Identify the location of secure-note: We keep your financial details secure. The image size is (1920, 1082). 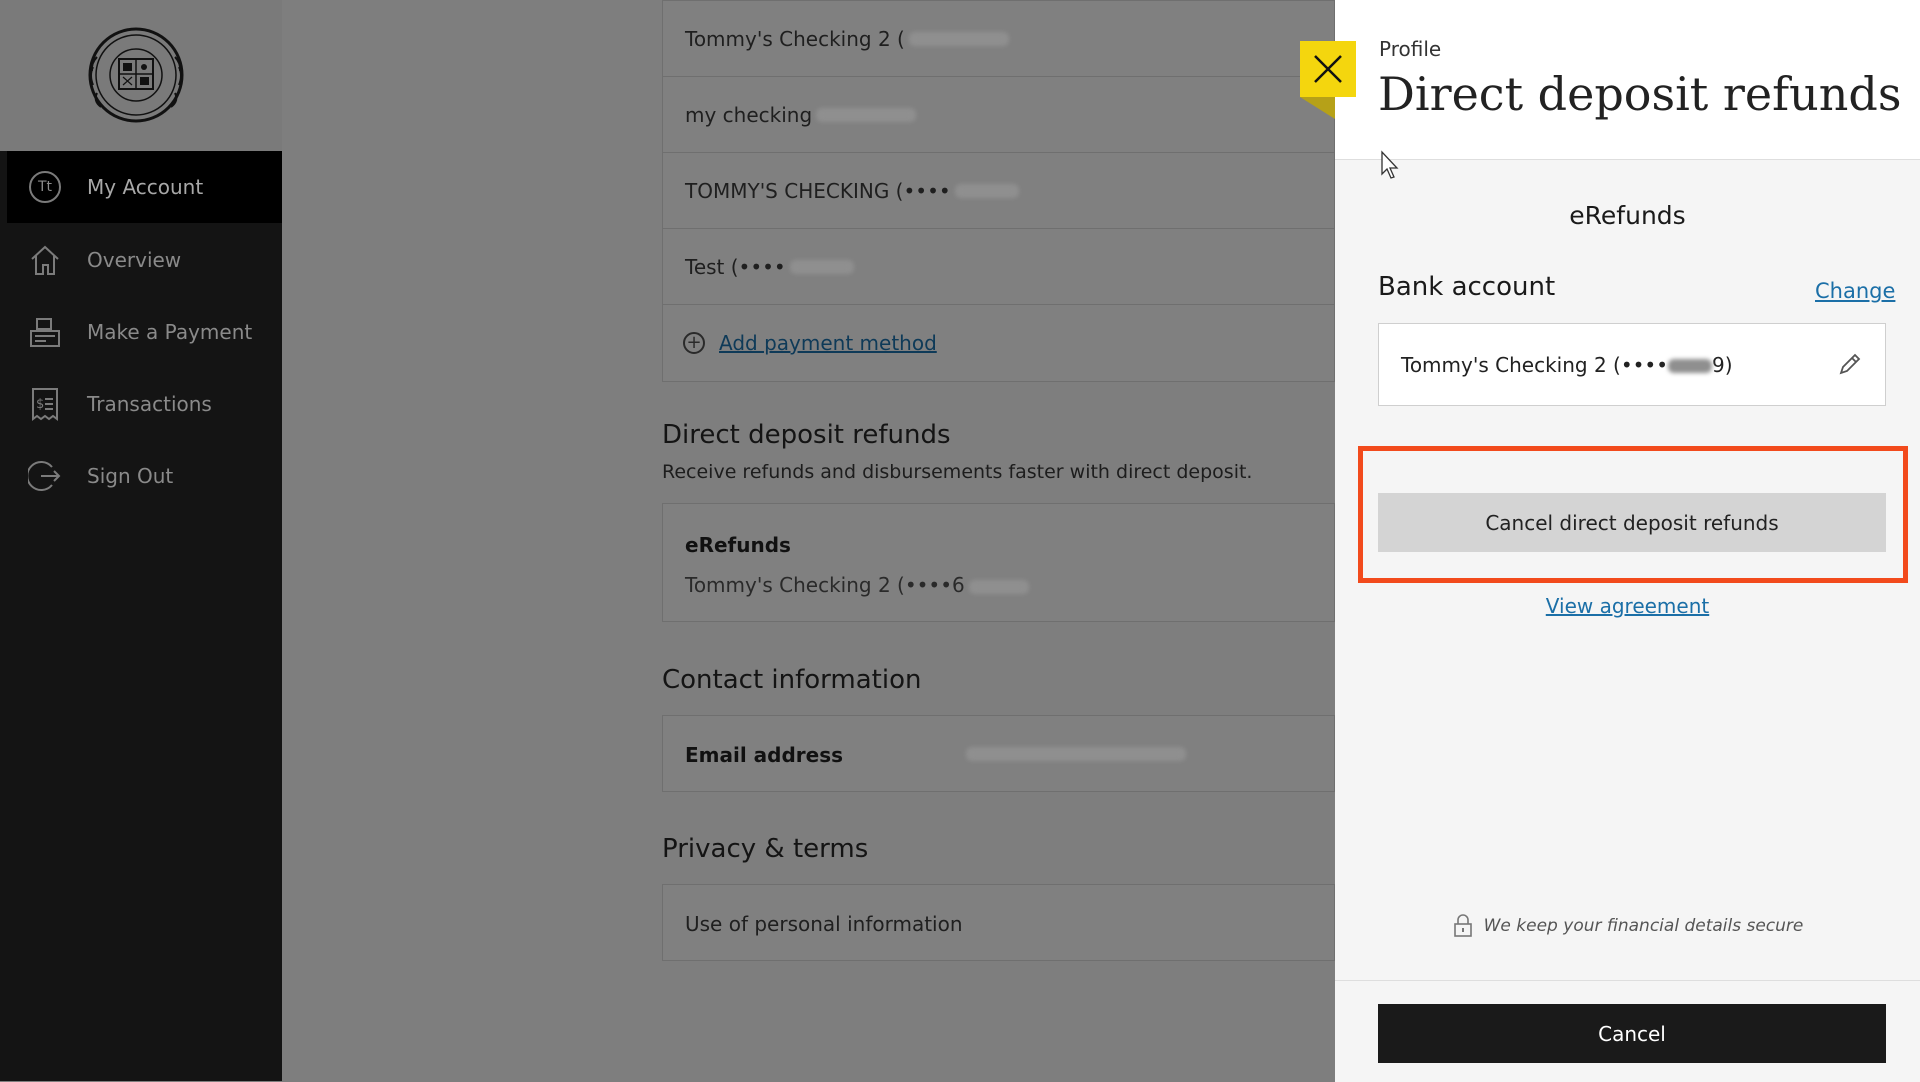
(1627, 926).